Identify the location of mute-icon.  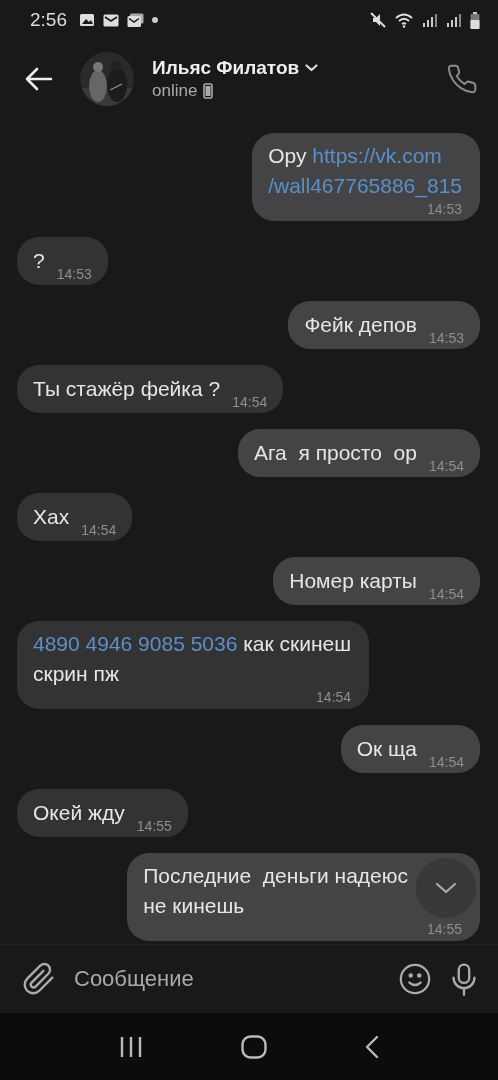
(378, 20).